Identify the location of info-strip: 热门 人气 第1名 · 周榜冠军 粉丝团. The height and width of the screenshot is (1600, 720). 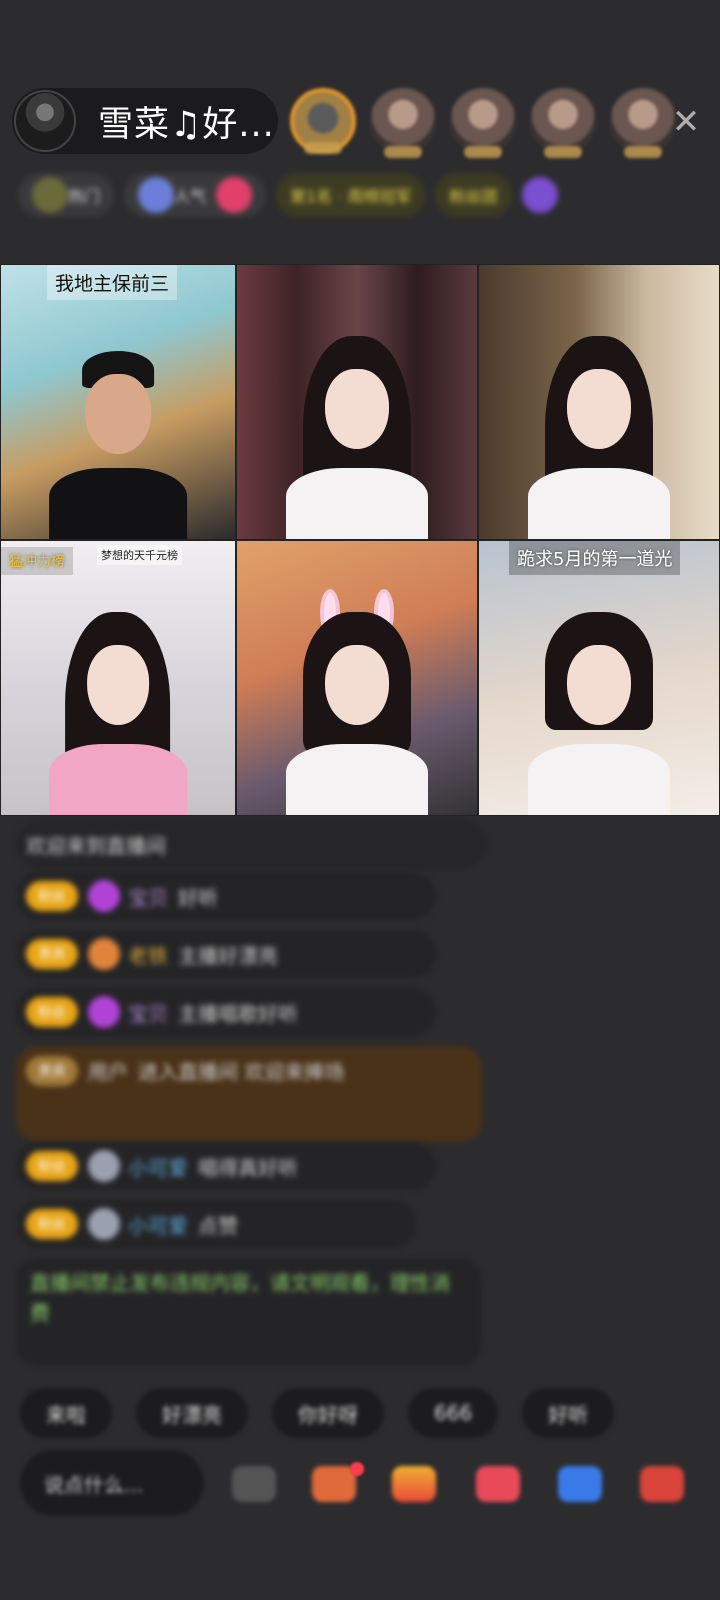
(360, 195).